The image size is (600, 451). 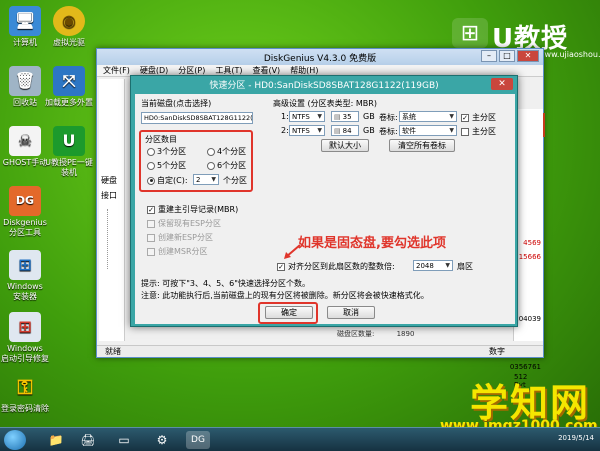 What do you see at coordinates (25, 387) in the screenshot?
I see `key-icon: ⚿` at bounding box center [25, 387].